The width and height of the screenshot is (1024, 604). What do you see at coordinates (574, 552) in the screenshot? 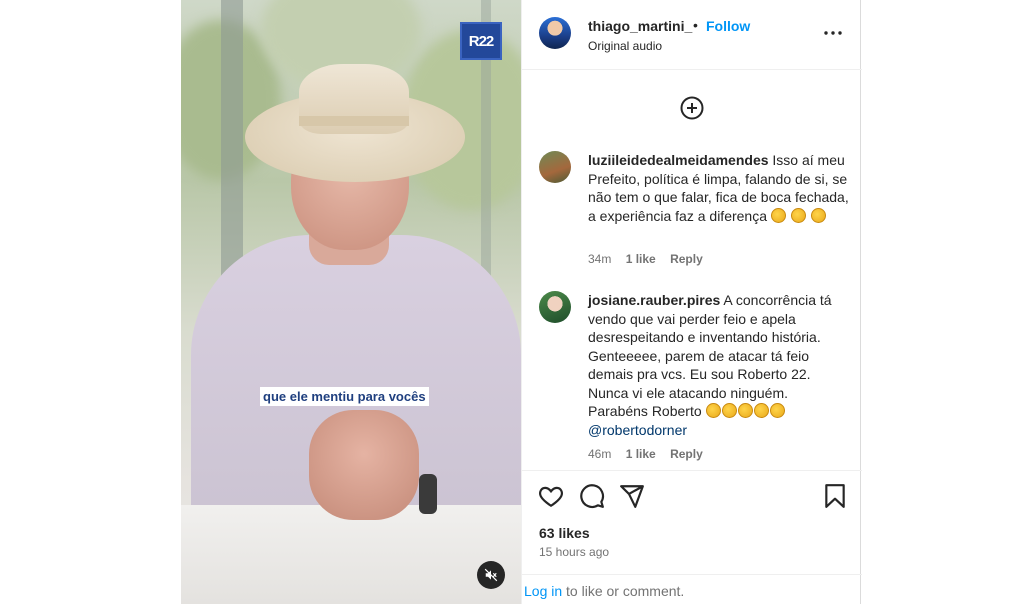
I see `post-timestamp: 15 hours ago` at bounding box center [574, 552].